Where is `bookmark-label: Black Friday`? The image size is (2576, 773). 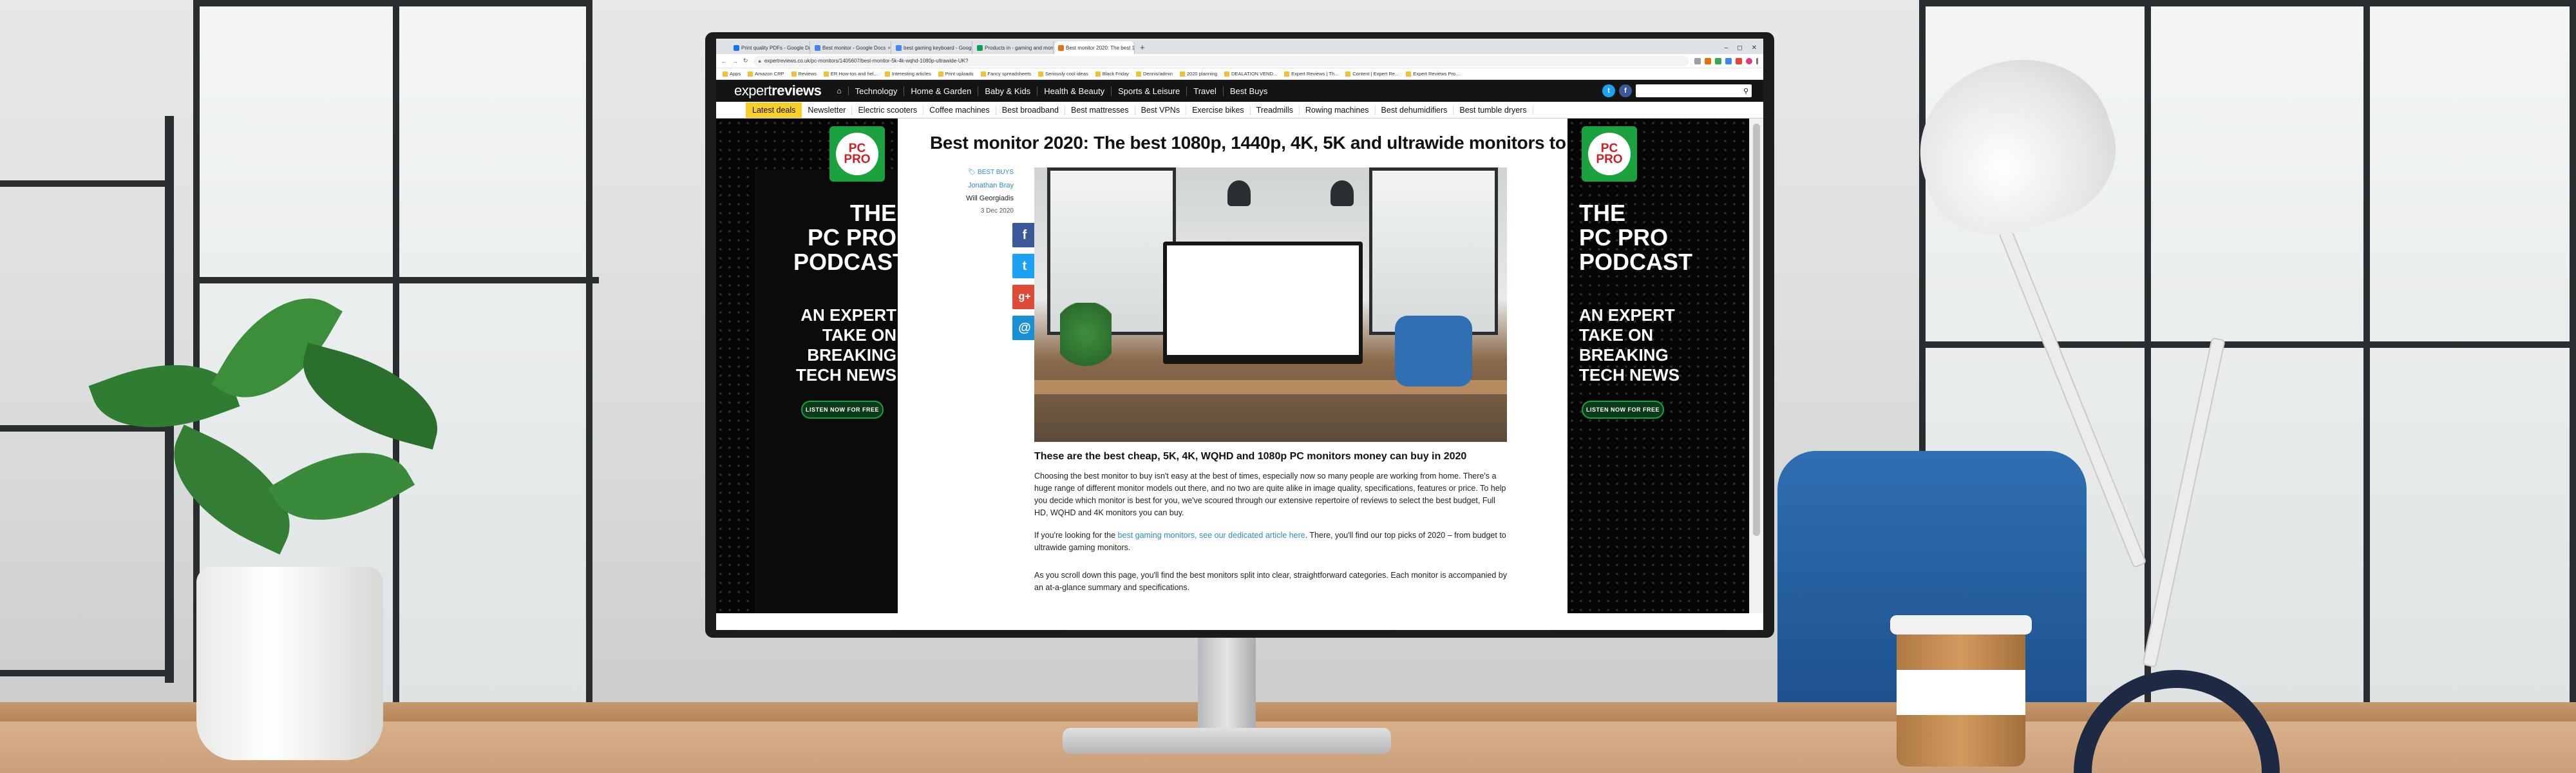
bookmark-label: Black Friday is located at coordinates (1116, 74).